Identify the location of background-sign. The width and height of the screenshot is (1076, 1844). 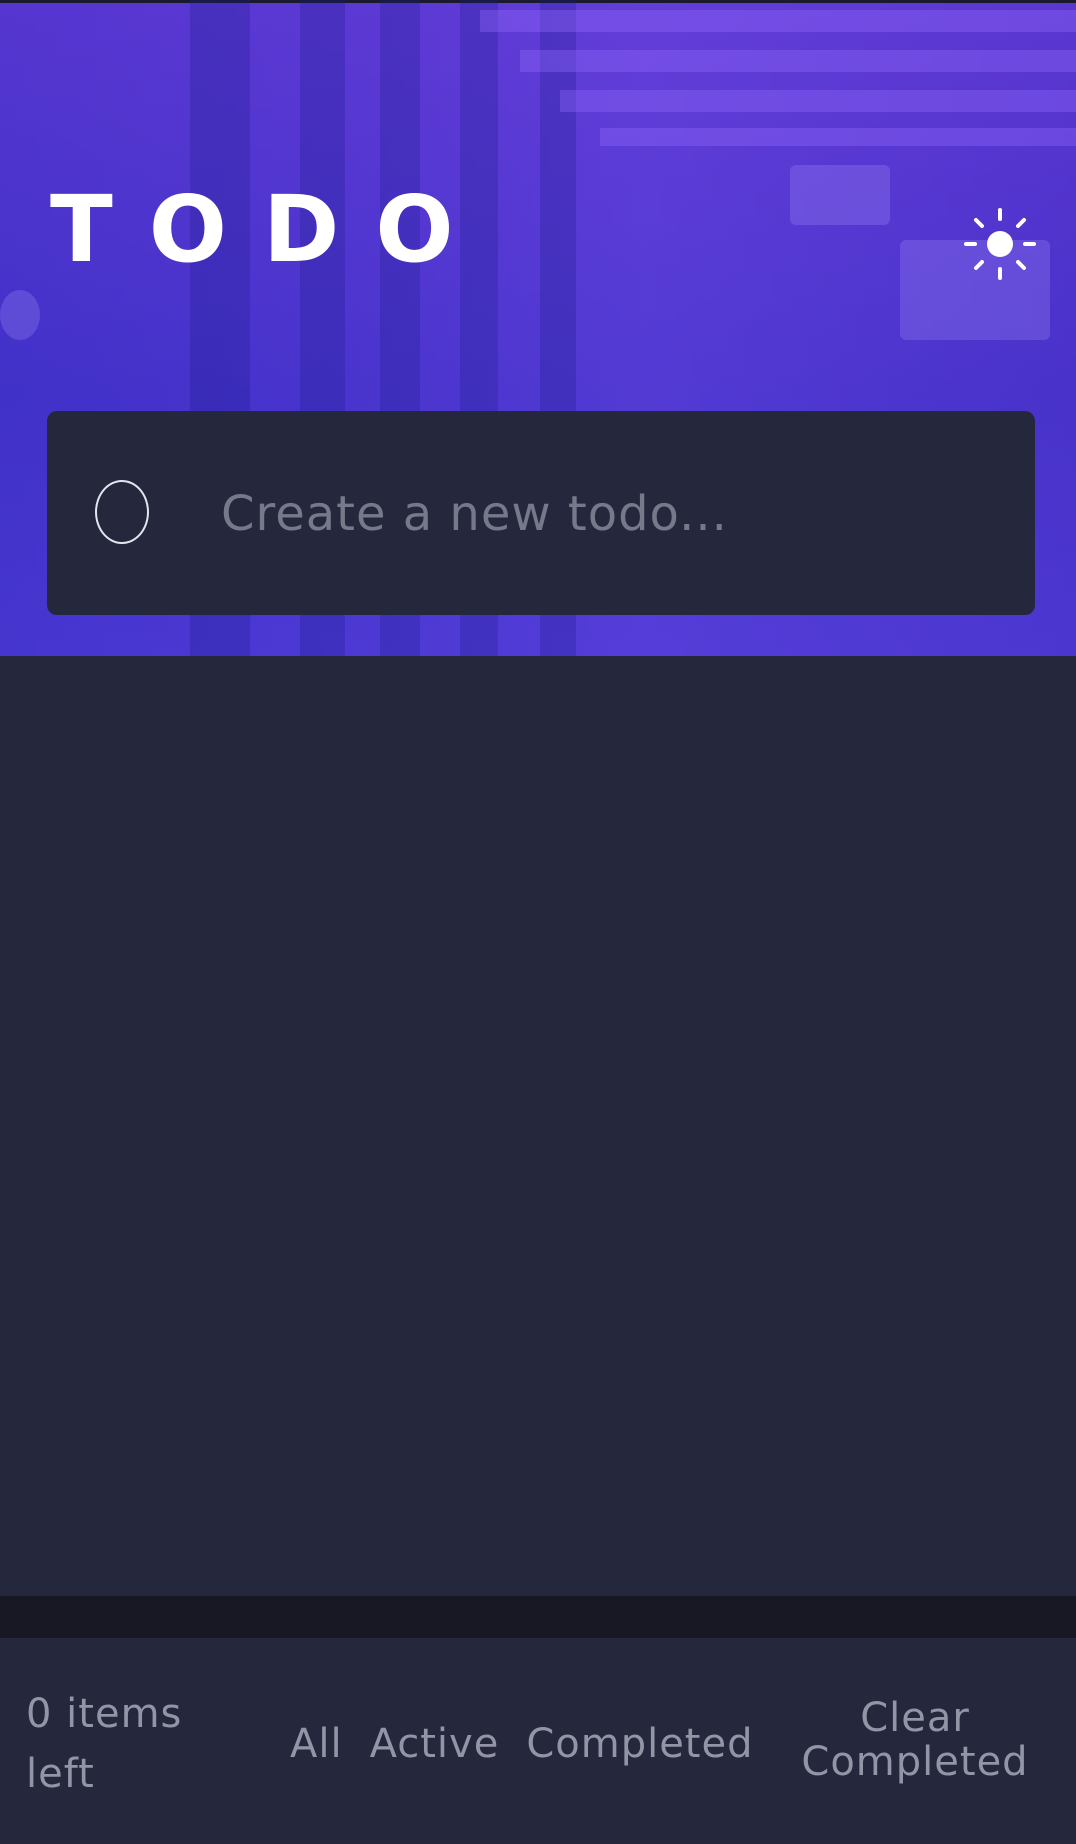
(840, 195).